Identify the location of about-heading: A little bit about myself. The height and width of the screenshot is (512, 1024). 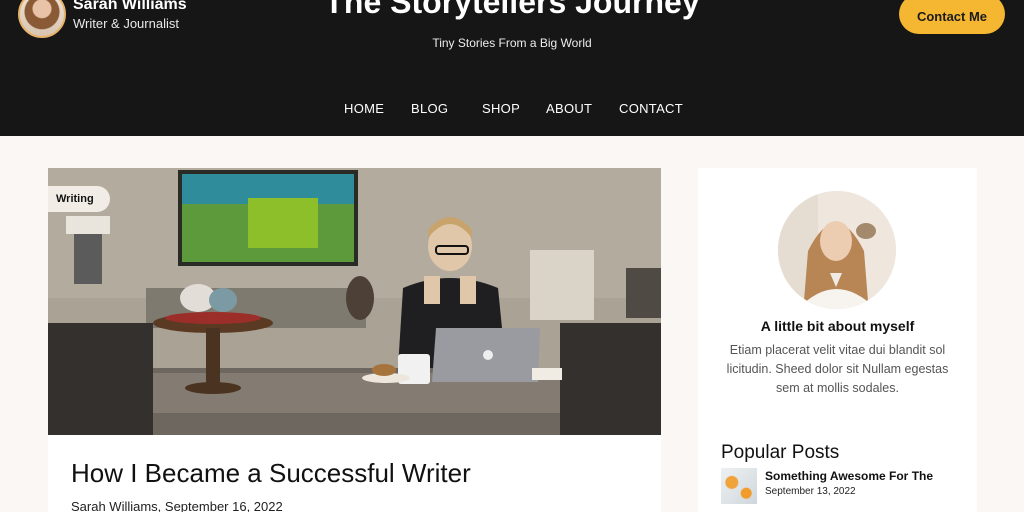
(837, 326).